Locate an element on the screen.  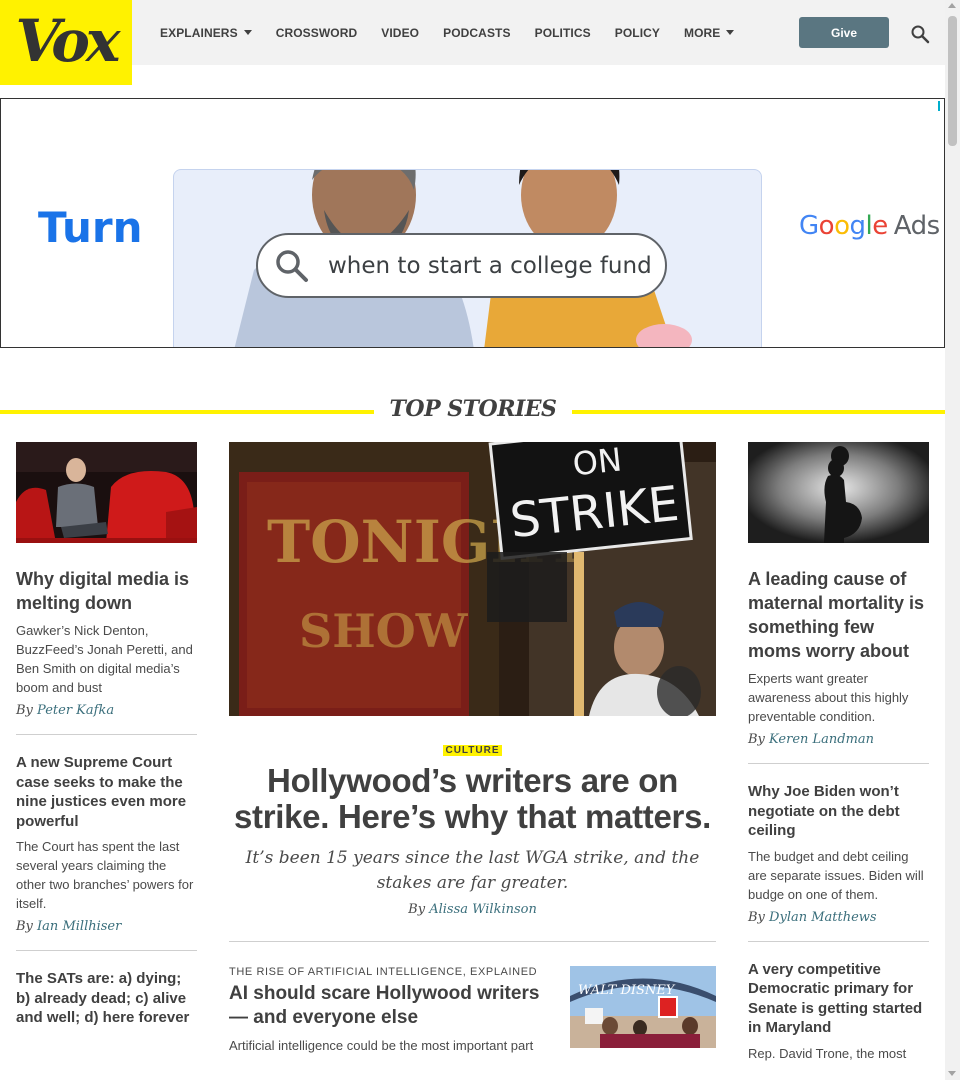
nav-label: EXPLAINERS is located at coordinates (199, 32).